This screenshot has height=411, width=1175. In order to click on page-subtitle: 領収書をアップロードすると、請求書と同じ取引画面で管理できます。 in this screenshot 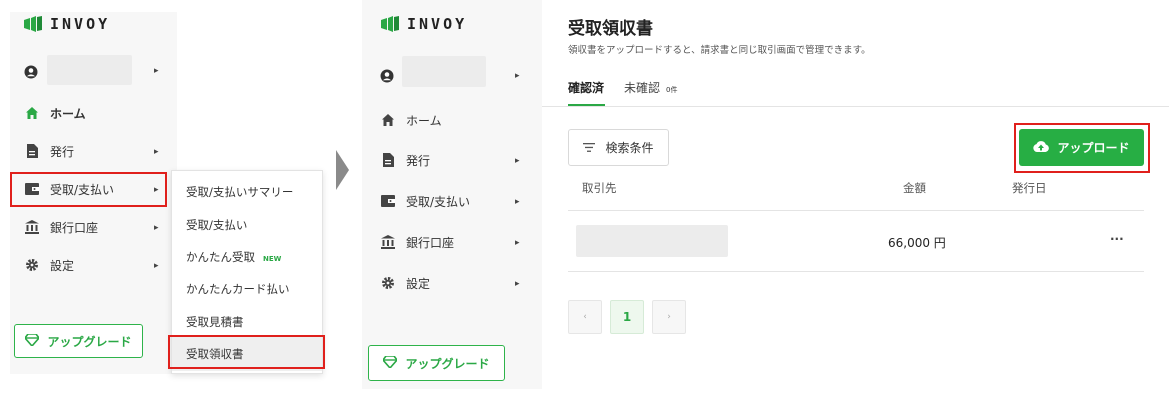, I will do `click(719, 50)`.